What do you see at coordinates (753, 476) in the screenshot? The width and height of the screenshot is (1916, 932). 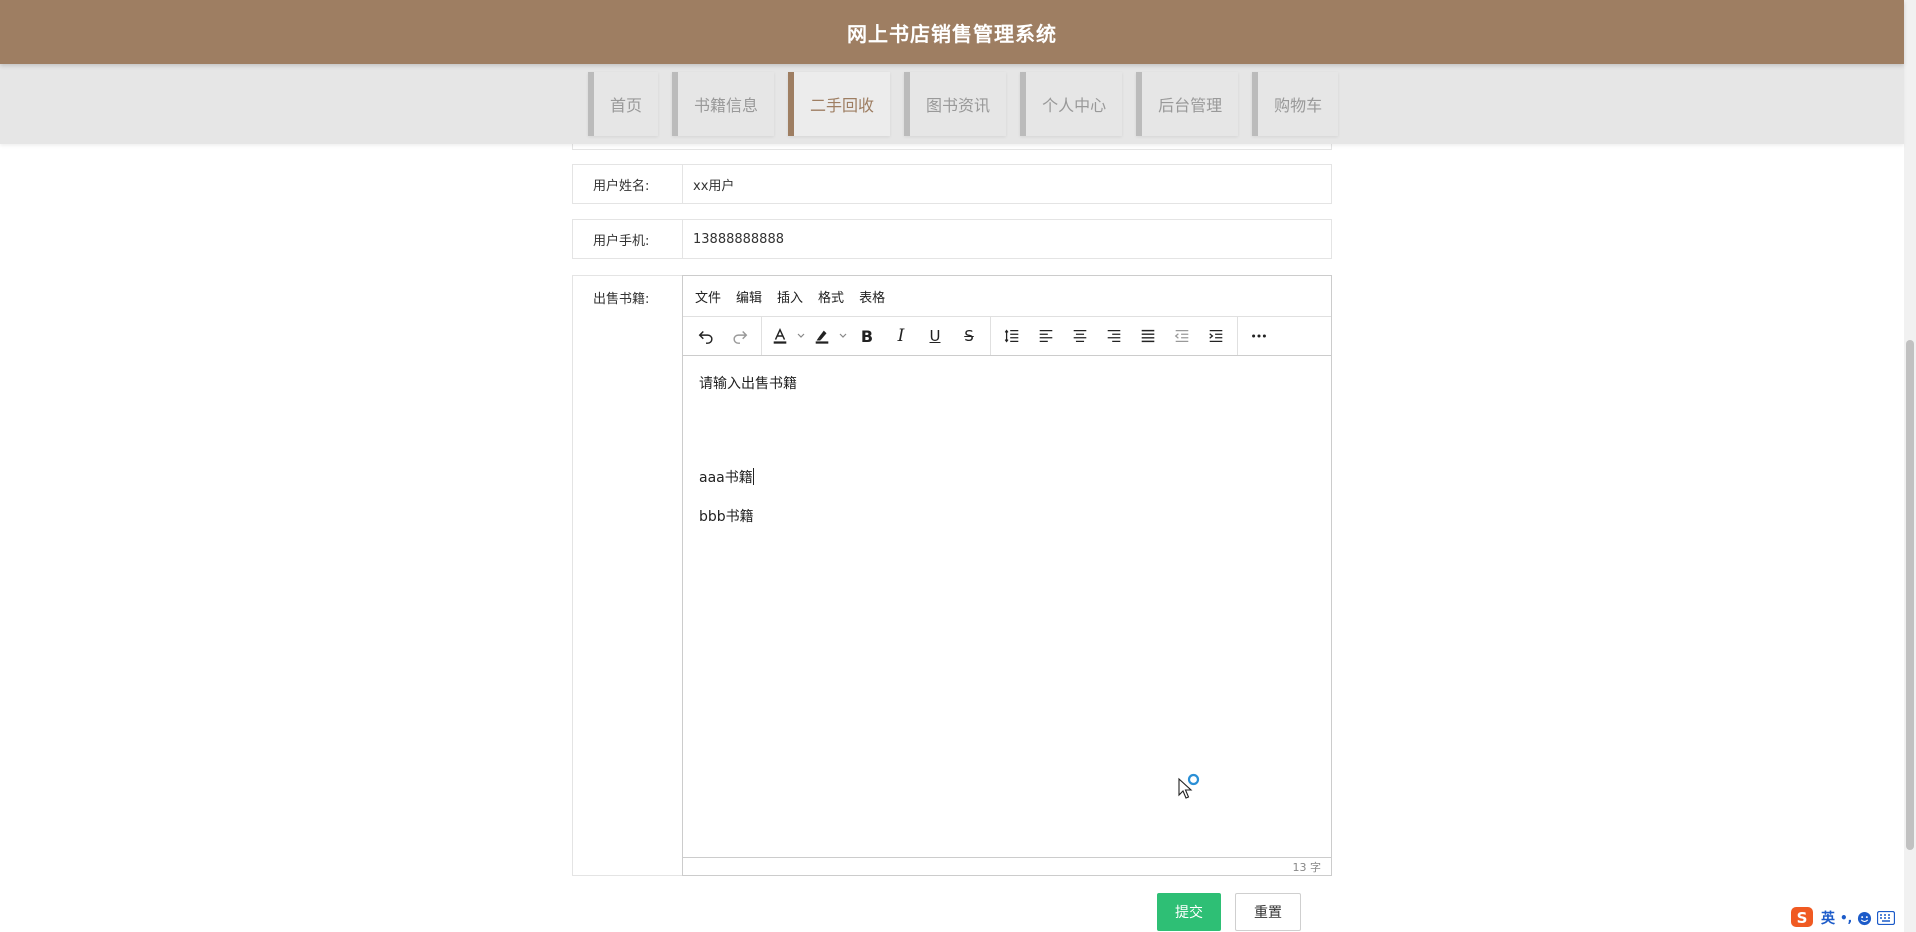 I see `text-caret` at bounding box center [753, 476].